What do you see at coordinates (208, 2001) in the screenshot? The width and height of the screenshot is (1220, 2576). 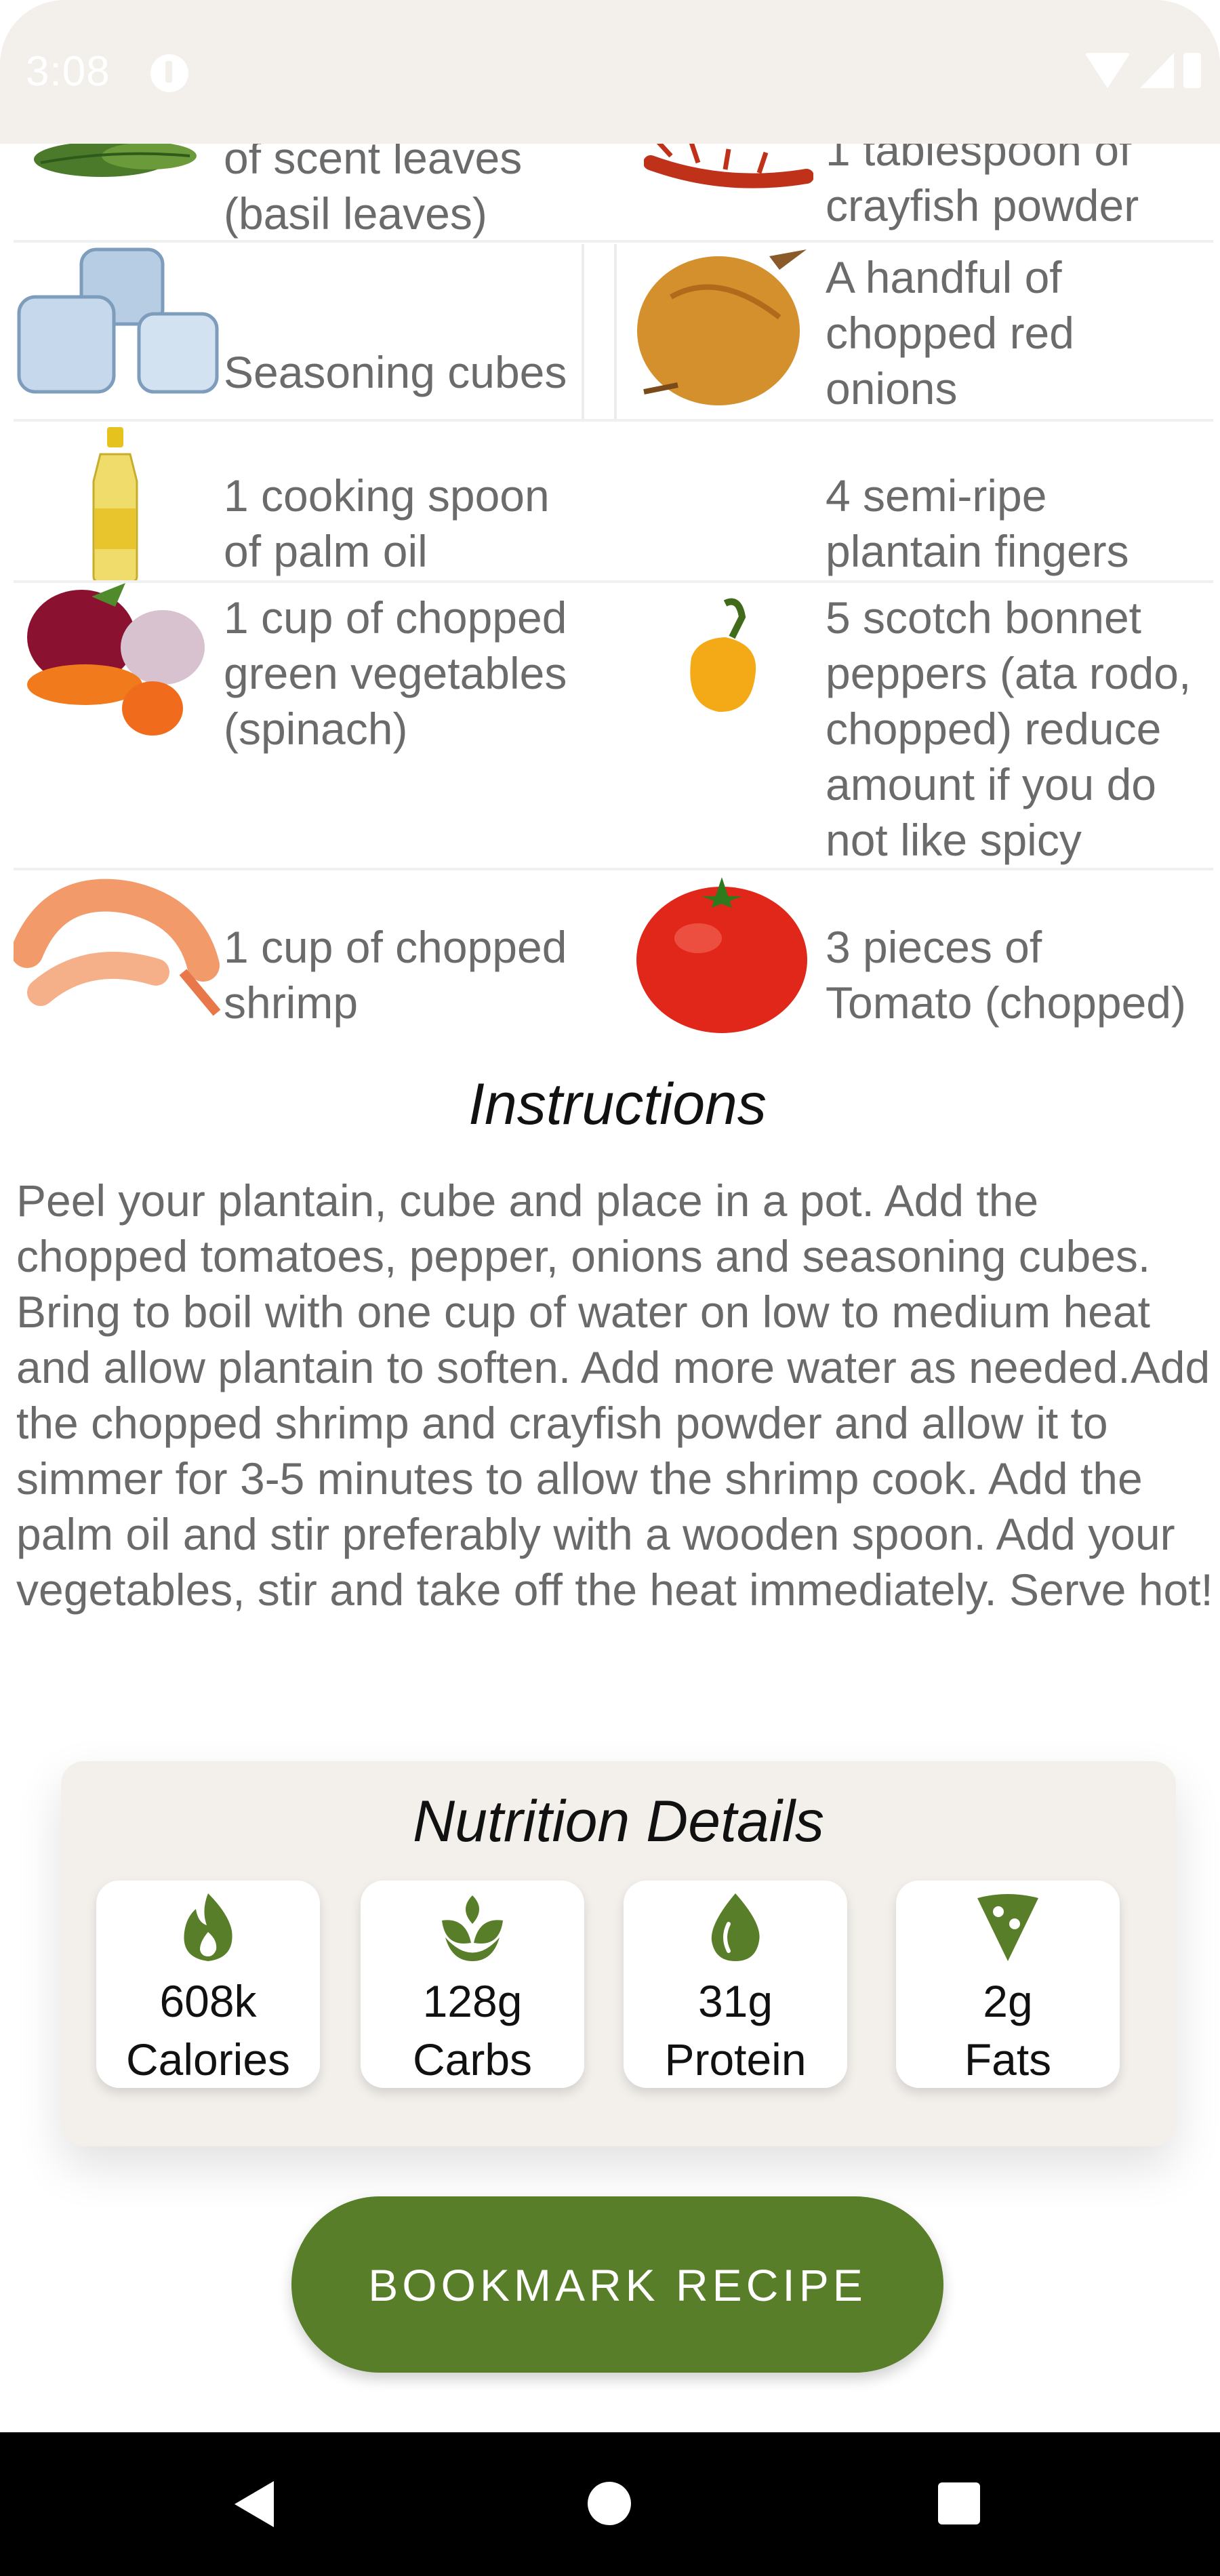 I see `calories-value: 608k` at bounding box center [208, 2001].